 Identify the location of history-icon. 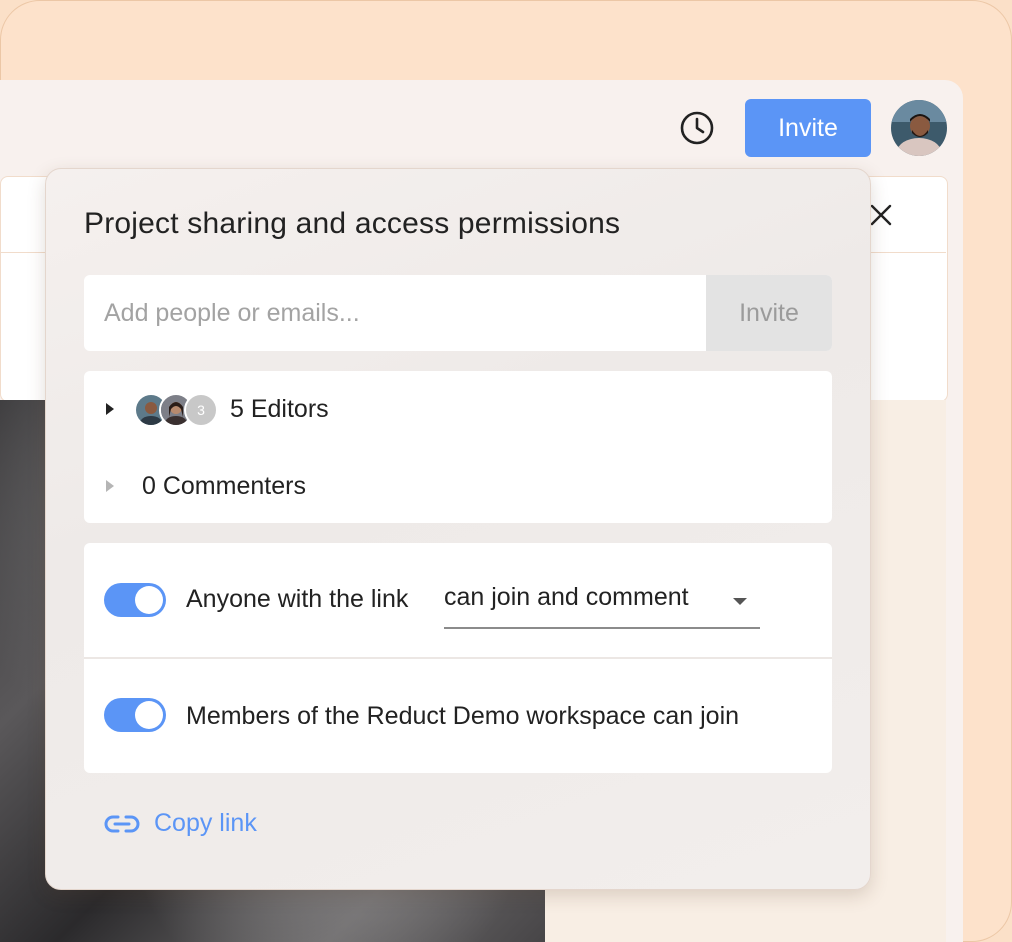
(697, 128).